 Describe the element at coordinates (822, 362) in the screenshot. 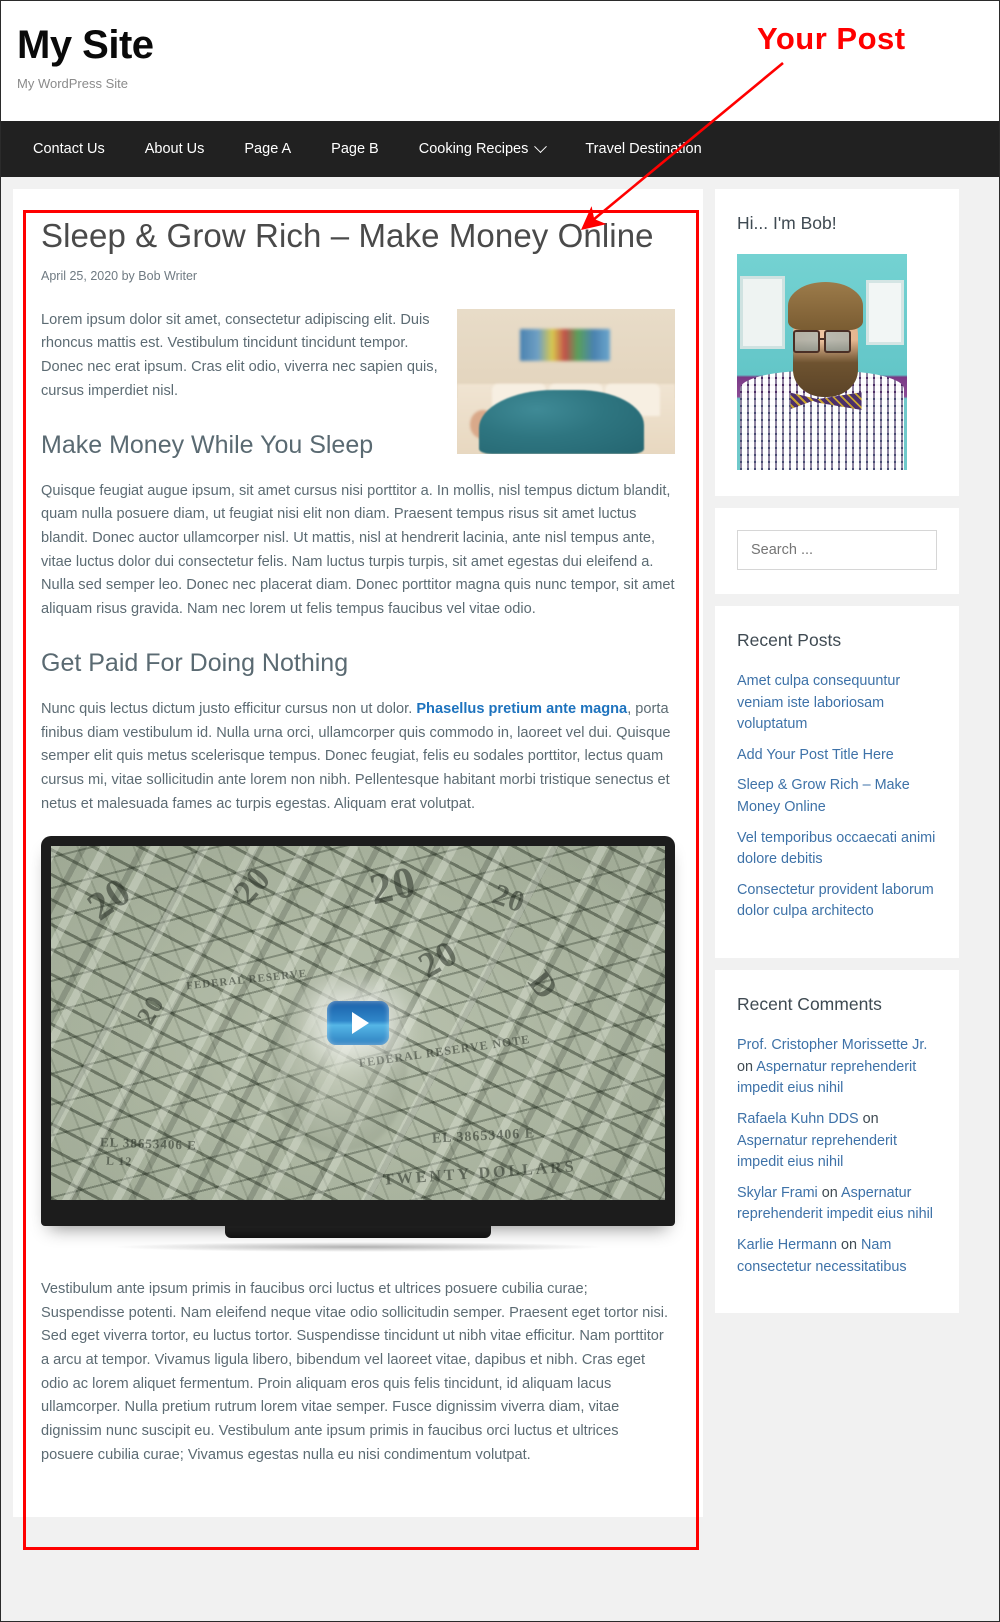

I see `avatar` at that location.